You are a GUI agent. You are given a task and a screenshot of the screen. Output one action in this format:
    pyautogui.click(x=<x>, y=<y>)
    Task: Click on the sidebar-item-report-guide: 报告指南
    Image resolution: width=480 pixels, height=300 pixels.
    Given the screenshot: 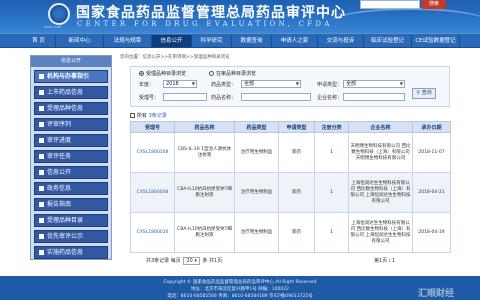 What is the action you would take?
    pyautogui.click(x=71, y=204)
    